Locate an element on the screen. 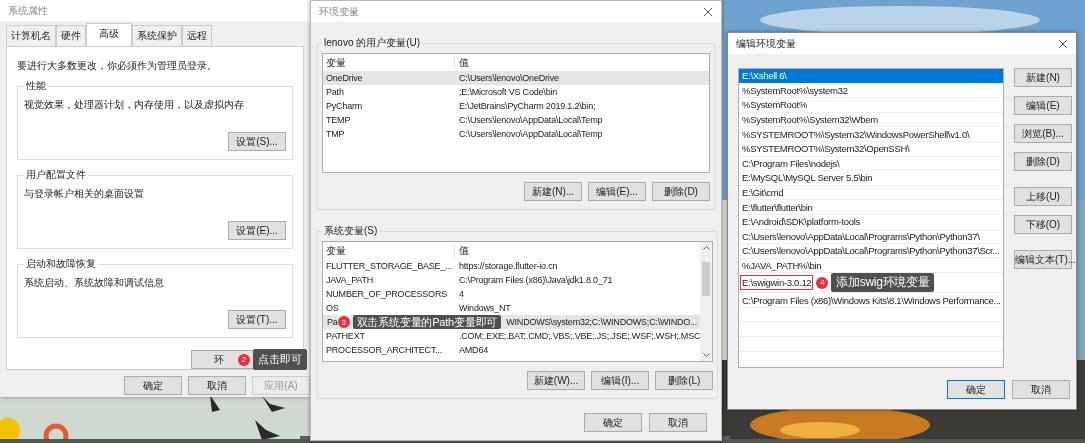 The width and height of the screenshot is (1085, 443). dialog-button: 删除(L) is located at coordinates (684, 380).